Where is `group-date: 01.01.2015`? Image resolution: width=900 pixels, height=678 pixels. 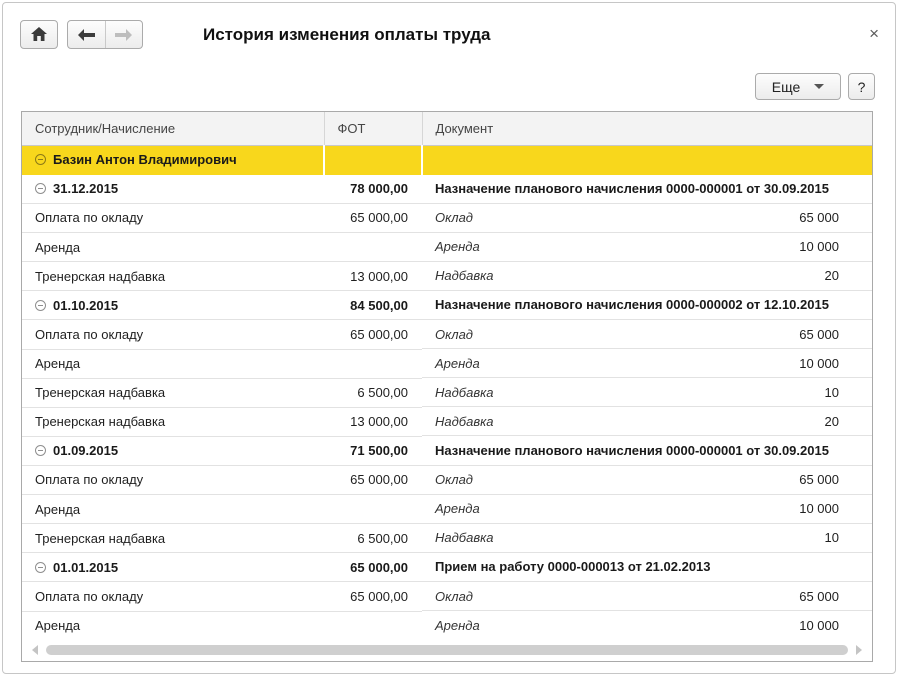
group-date: 01.01.2015 is located at coordinates (86, 567).